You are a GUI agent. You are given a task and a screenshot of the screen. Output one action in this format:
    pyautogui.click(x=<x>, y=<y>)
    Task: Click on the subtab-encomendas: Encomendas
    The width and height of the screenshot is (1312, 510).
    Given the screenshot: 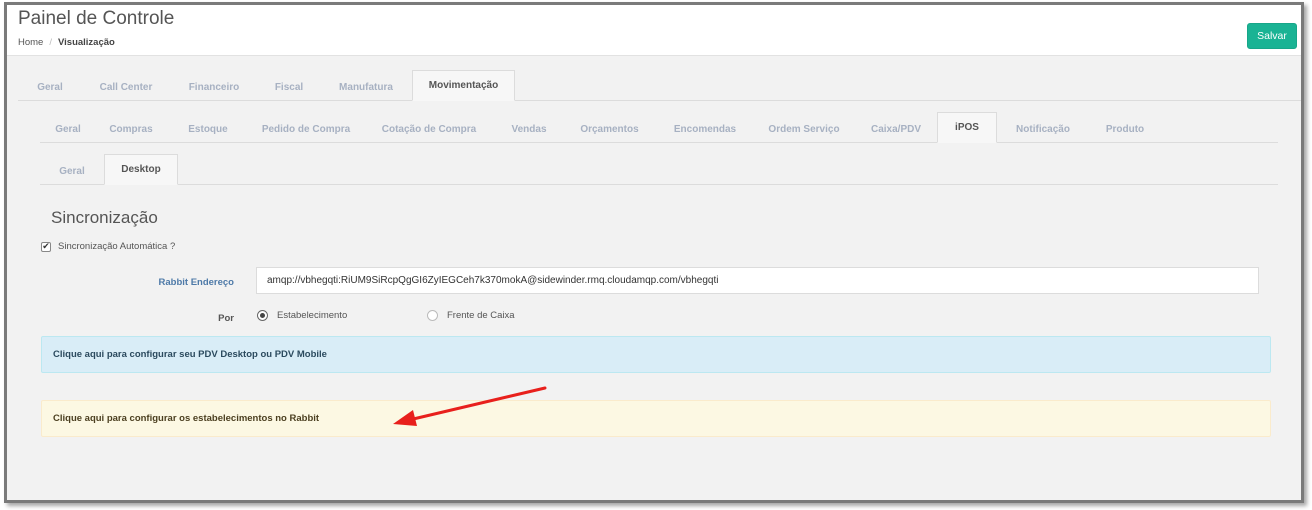 What is the action you would take?
    pyautogui.click(x=705, y=128)
    